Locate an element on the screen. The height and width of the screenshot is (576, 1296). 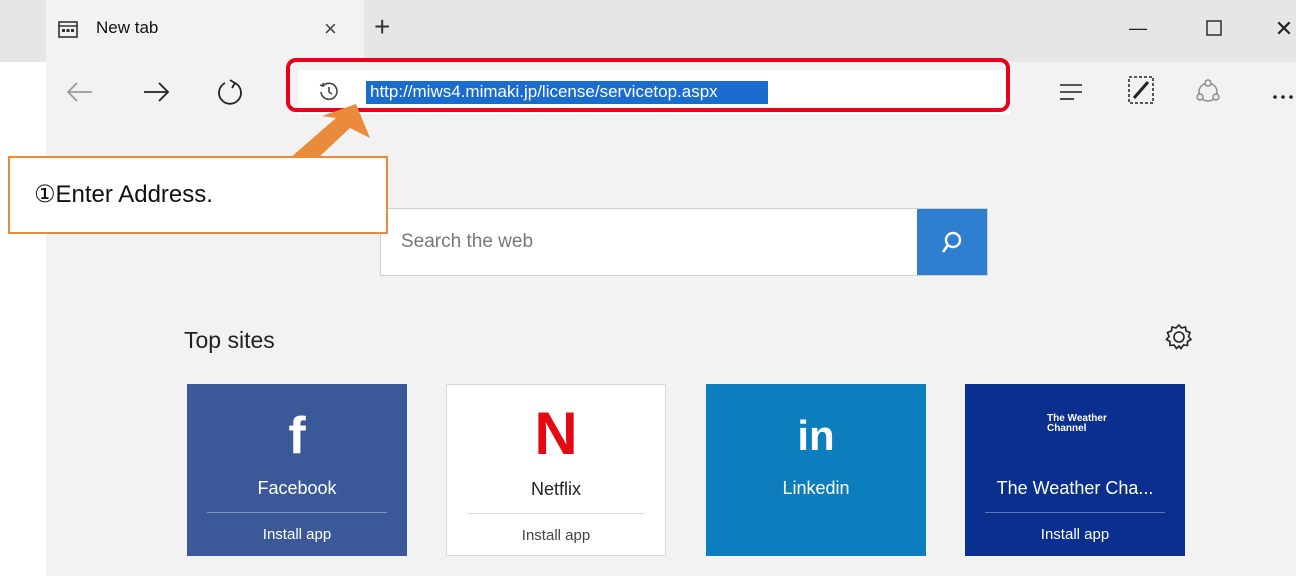
share-button is located at coordinates (1208, 94).